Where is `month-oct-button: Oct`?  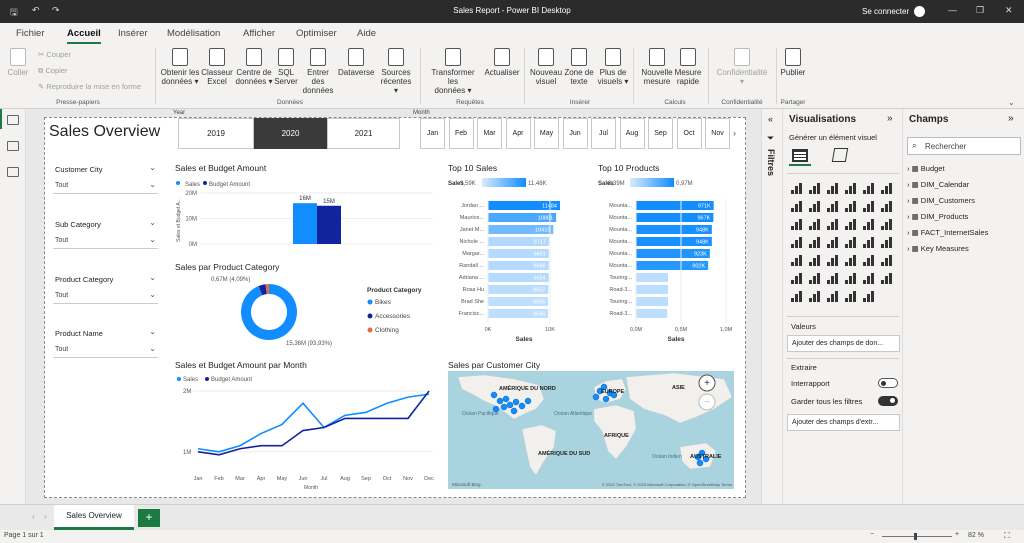
month-oct-button: Oct is located at coordinates (689, 133).